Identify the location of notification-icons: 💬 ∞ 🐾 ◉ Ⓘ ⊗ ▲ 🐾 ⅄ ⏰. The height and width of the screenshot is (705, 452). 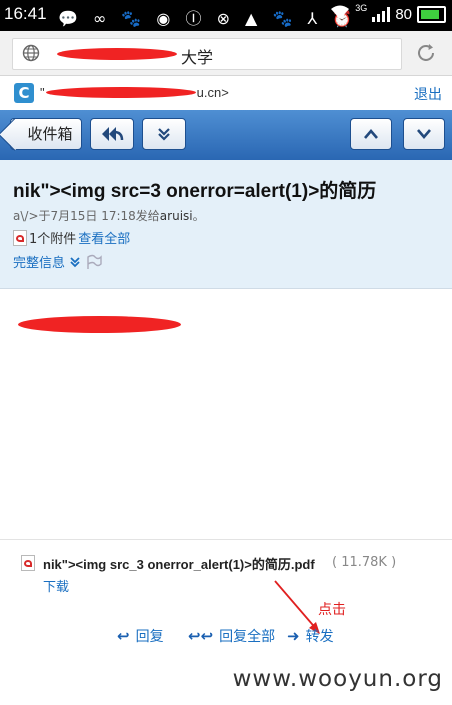
(208, 18).